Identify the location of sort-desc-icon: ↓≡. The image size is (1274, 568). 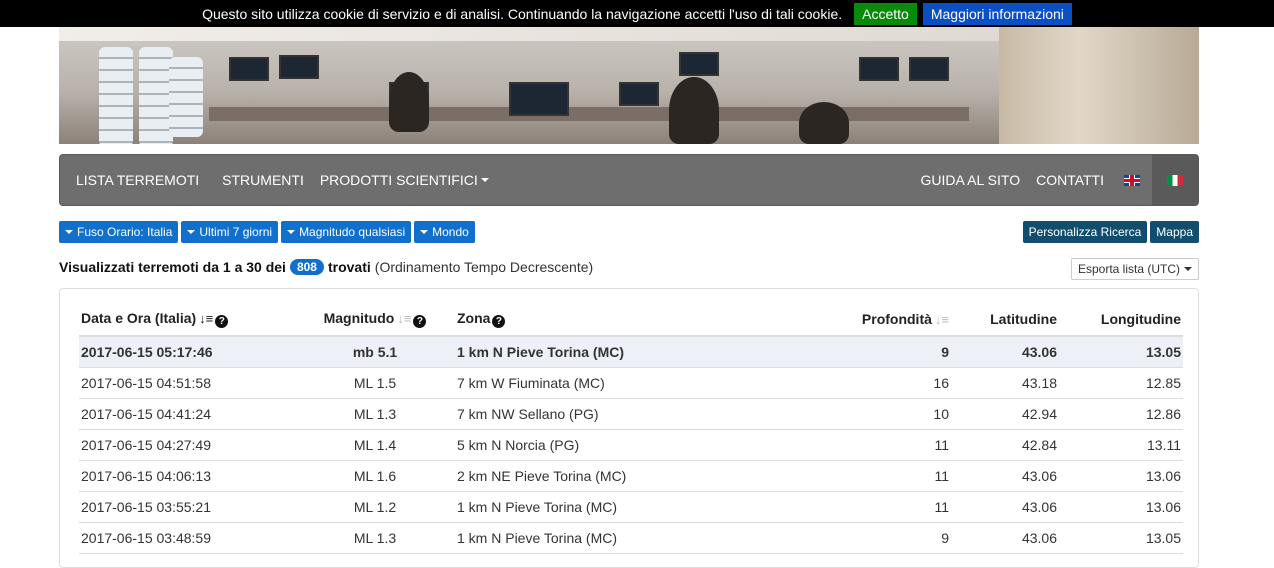
(206, 318).